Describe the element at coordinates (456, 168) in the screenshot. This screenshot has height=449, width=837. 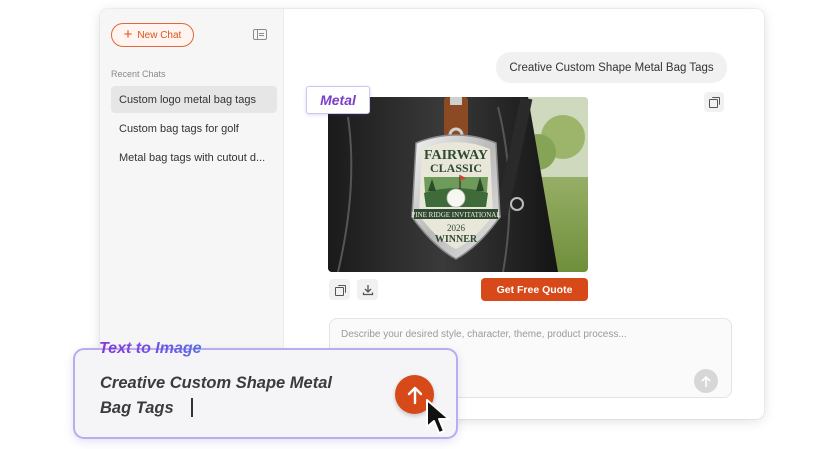
I see `tag-title-line2: CLASSIC` at that location.